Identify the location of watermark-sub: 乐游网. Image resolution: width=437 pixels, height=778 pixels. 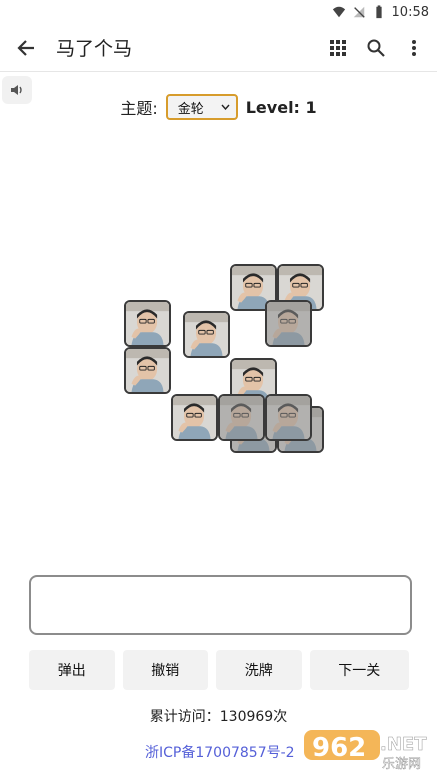
(401, 764).